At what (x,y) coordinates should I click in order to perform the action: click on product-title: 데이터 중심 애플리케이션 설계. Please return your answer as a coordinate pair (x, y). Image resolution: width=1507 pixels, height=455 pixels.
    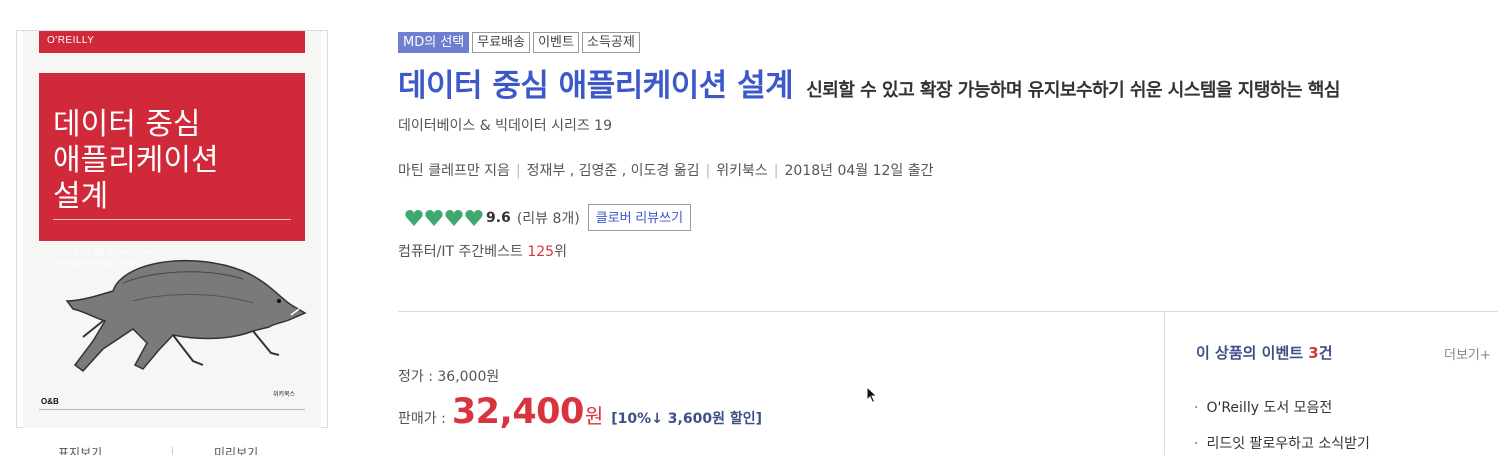
    Looking at the image, I should click on (596, 86).